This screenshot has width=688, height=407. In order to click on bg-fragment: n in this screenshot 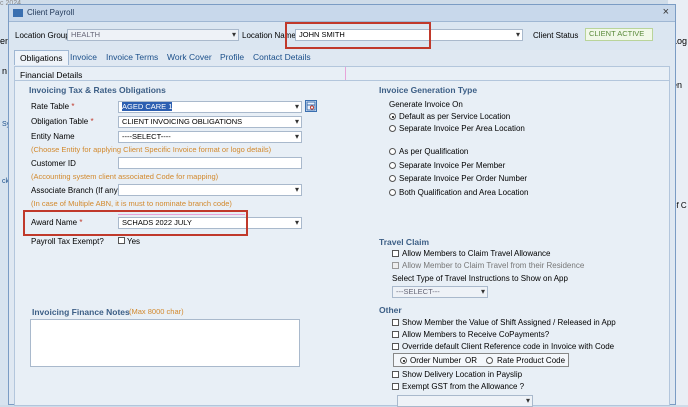, I will do `click(5, 71)`.